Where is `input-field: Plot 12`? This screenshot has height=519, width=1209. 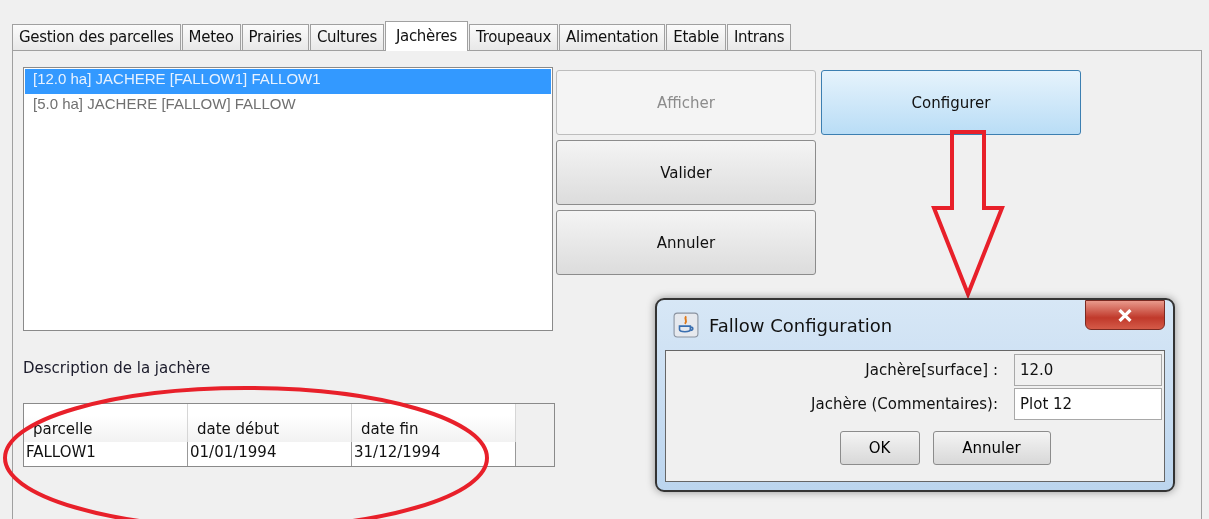 input-field: Plot 12 is located at coordinates (1088, 404).